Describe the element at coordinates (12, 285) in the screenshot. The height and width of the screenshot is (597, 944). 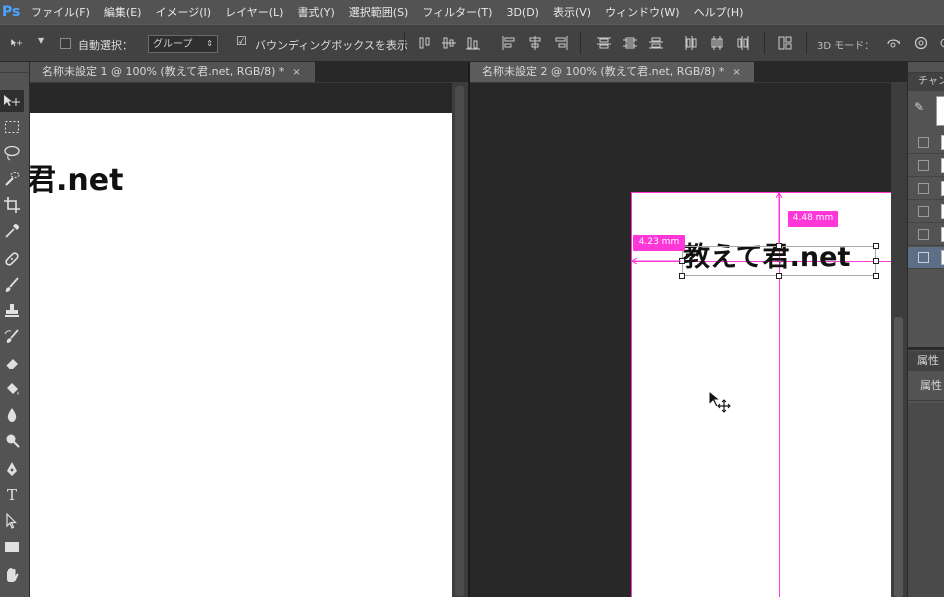
I see `brush-tool-icon` at that location.